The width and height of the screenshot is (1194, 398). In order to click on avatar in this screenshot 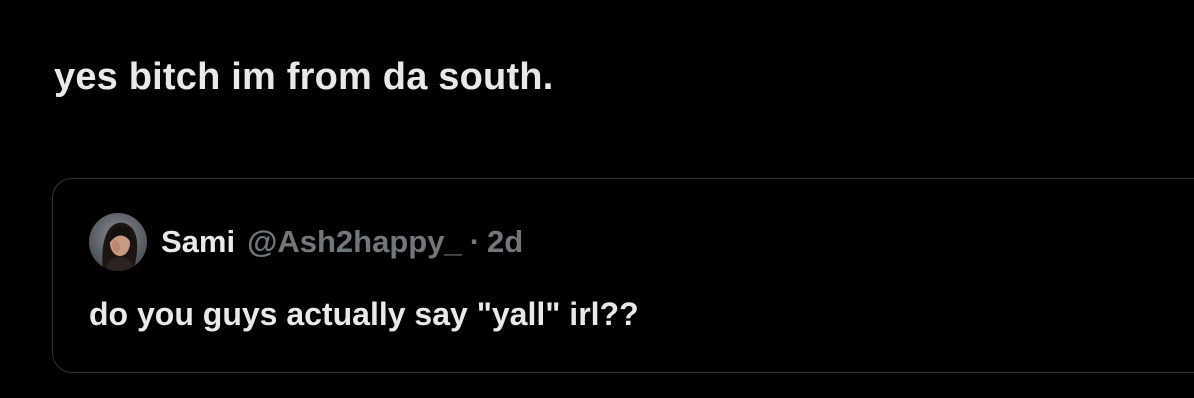, I will do `click(118, 242)`.